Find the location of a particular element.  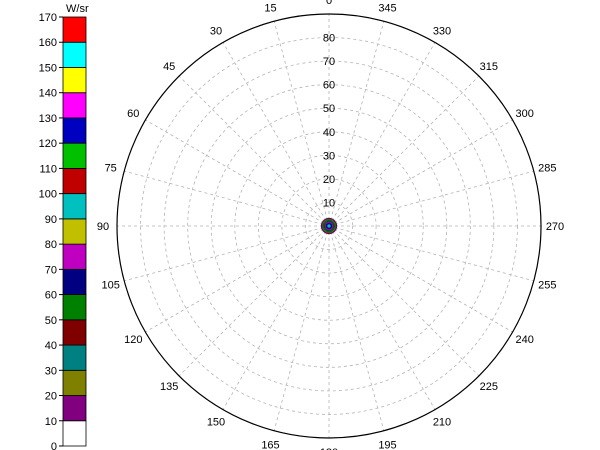

radial-label: 80 is located at coordinates (329, 39).